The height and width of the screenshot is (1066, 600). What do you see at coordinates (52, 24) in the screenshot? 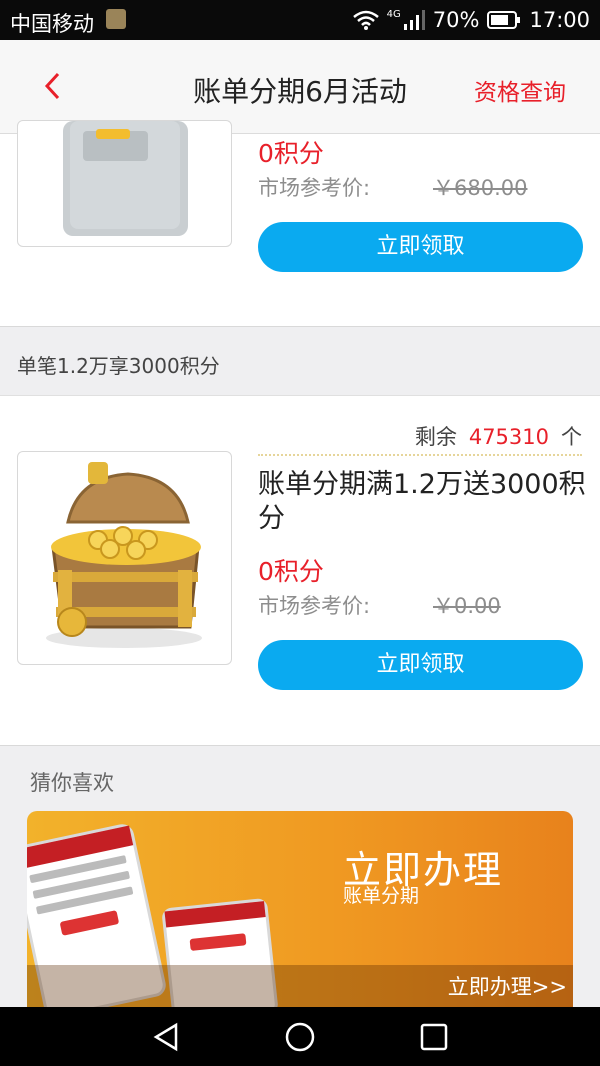
I see `carrier-name: 中国移动` at bounding box center [52, 24].